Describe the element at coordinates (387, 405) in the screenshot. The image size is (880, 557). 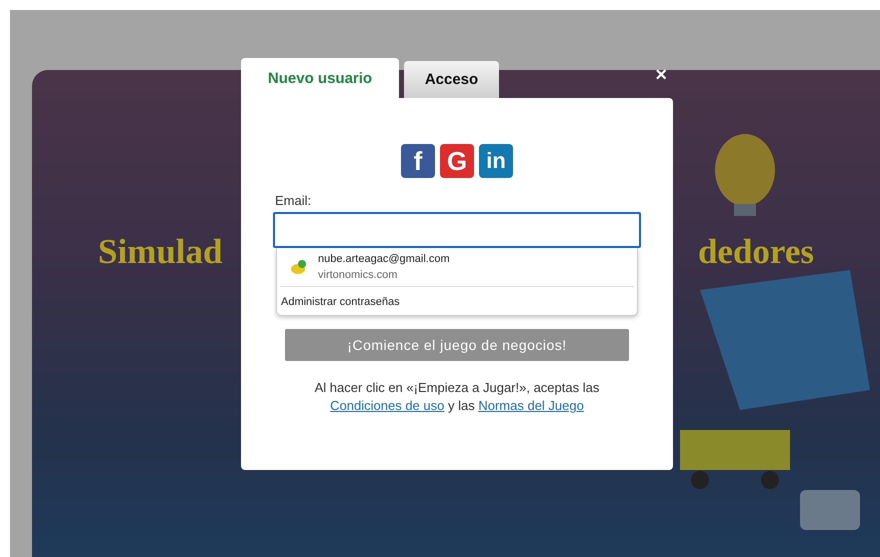
I see `terms-link: Condiciones de uso` at that location.